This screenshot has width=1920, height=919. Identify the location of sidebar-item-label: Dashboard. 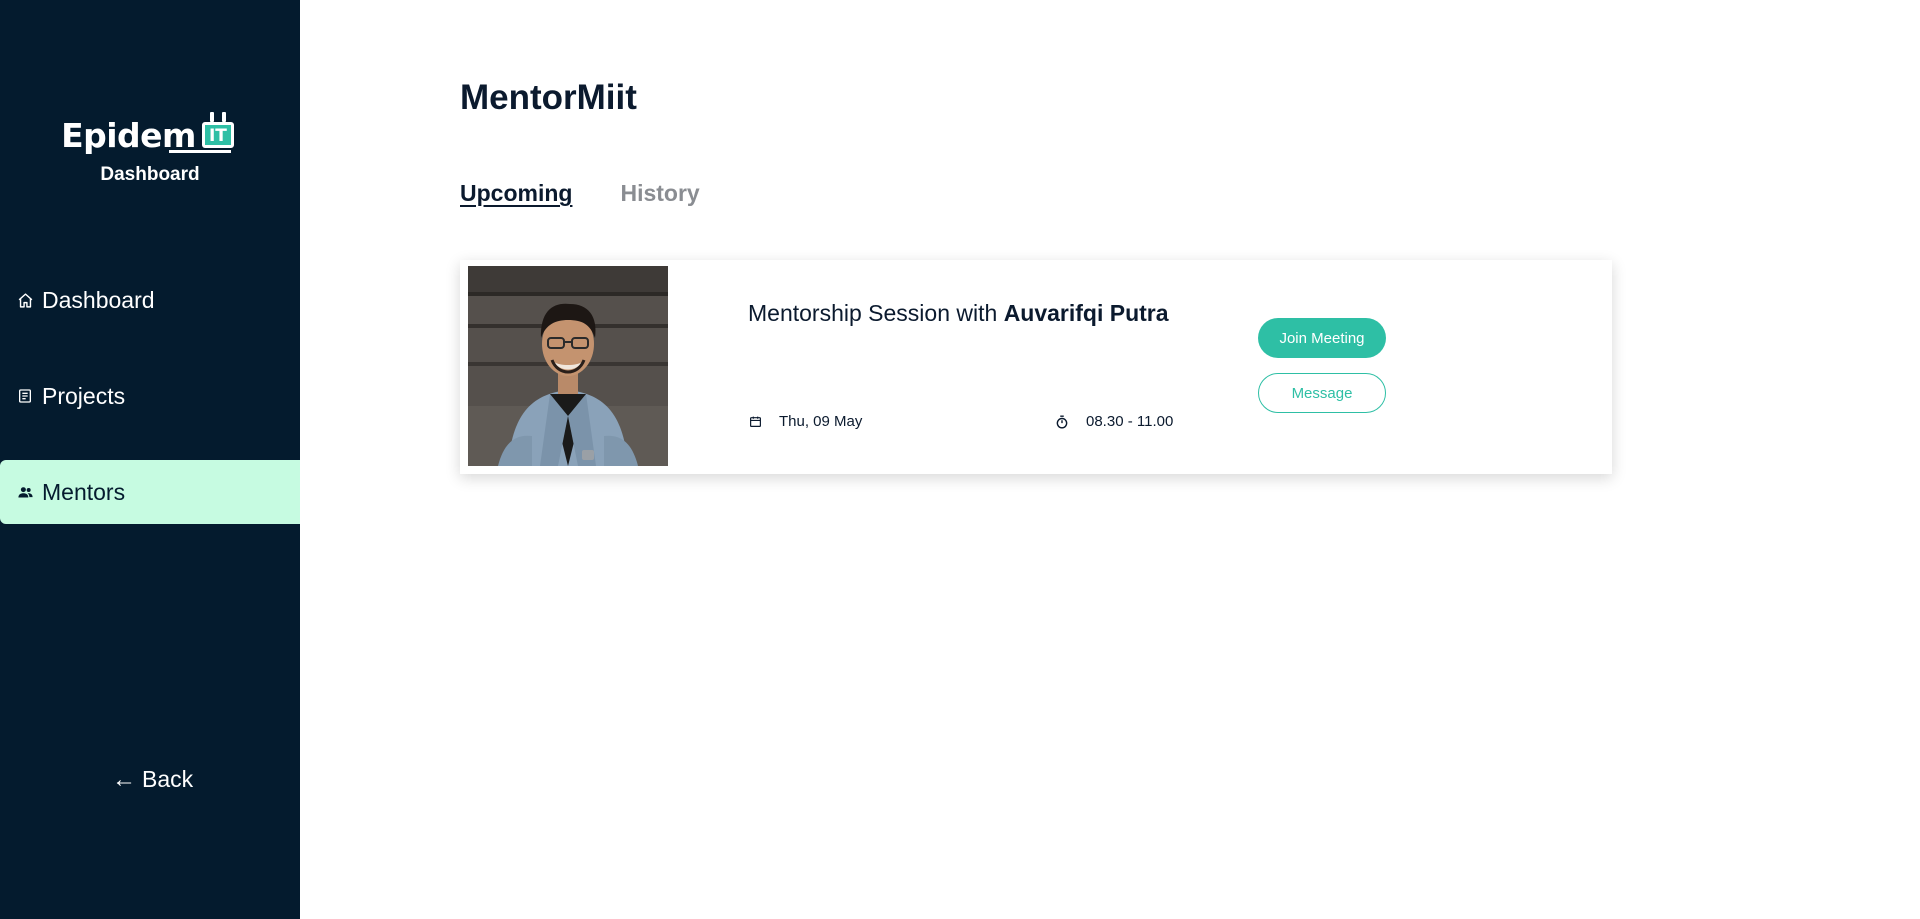
(98, 299).